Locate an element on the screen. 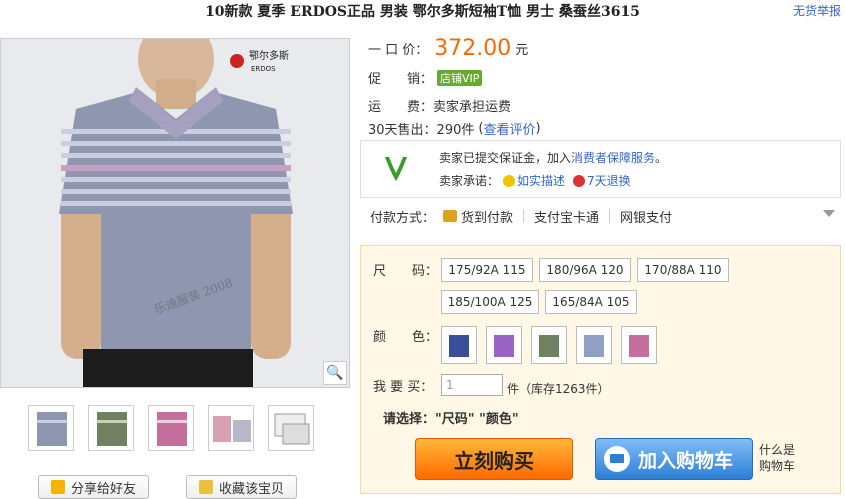  share-button: 分享给好友 is located at coordinates (94, 487).